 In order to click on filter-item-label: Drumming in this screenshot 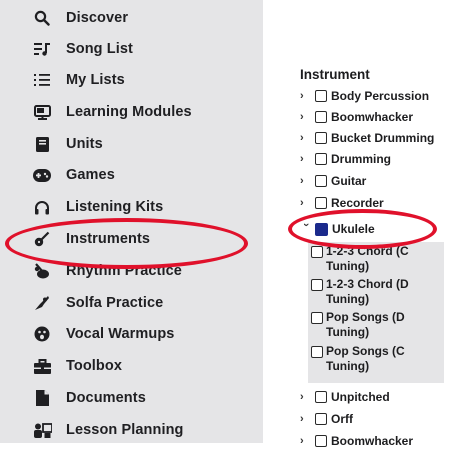, I will do `click(361, 159)`.